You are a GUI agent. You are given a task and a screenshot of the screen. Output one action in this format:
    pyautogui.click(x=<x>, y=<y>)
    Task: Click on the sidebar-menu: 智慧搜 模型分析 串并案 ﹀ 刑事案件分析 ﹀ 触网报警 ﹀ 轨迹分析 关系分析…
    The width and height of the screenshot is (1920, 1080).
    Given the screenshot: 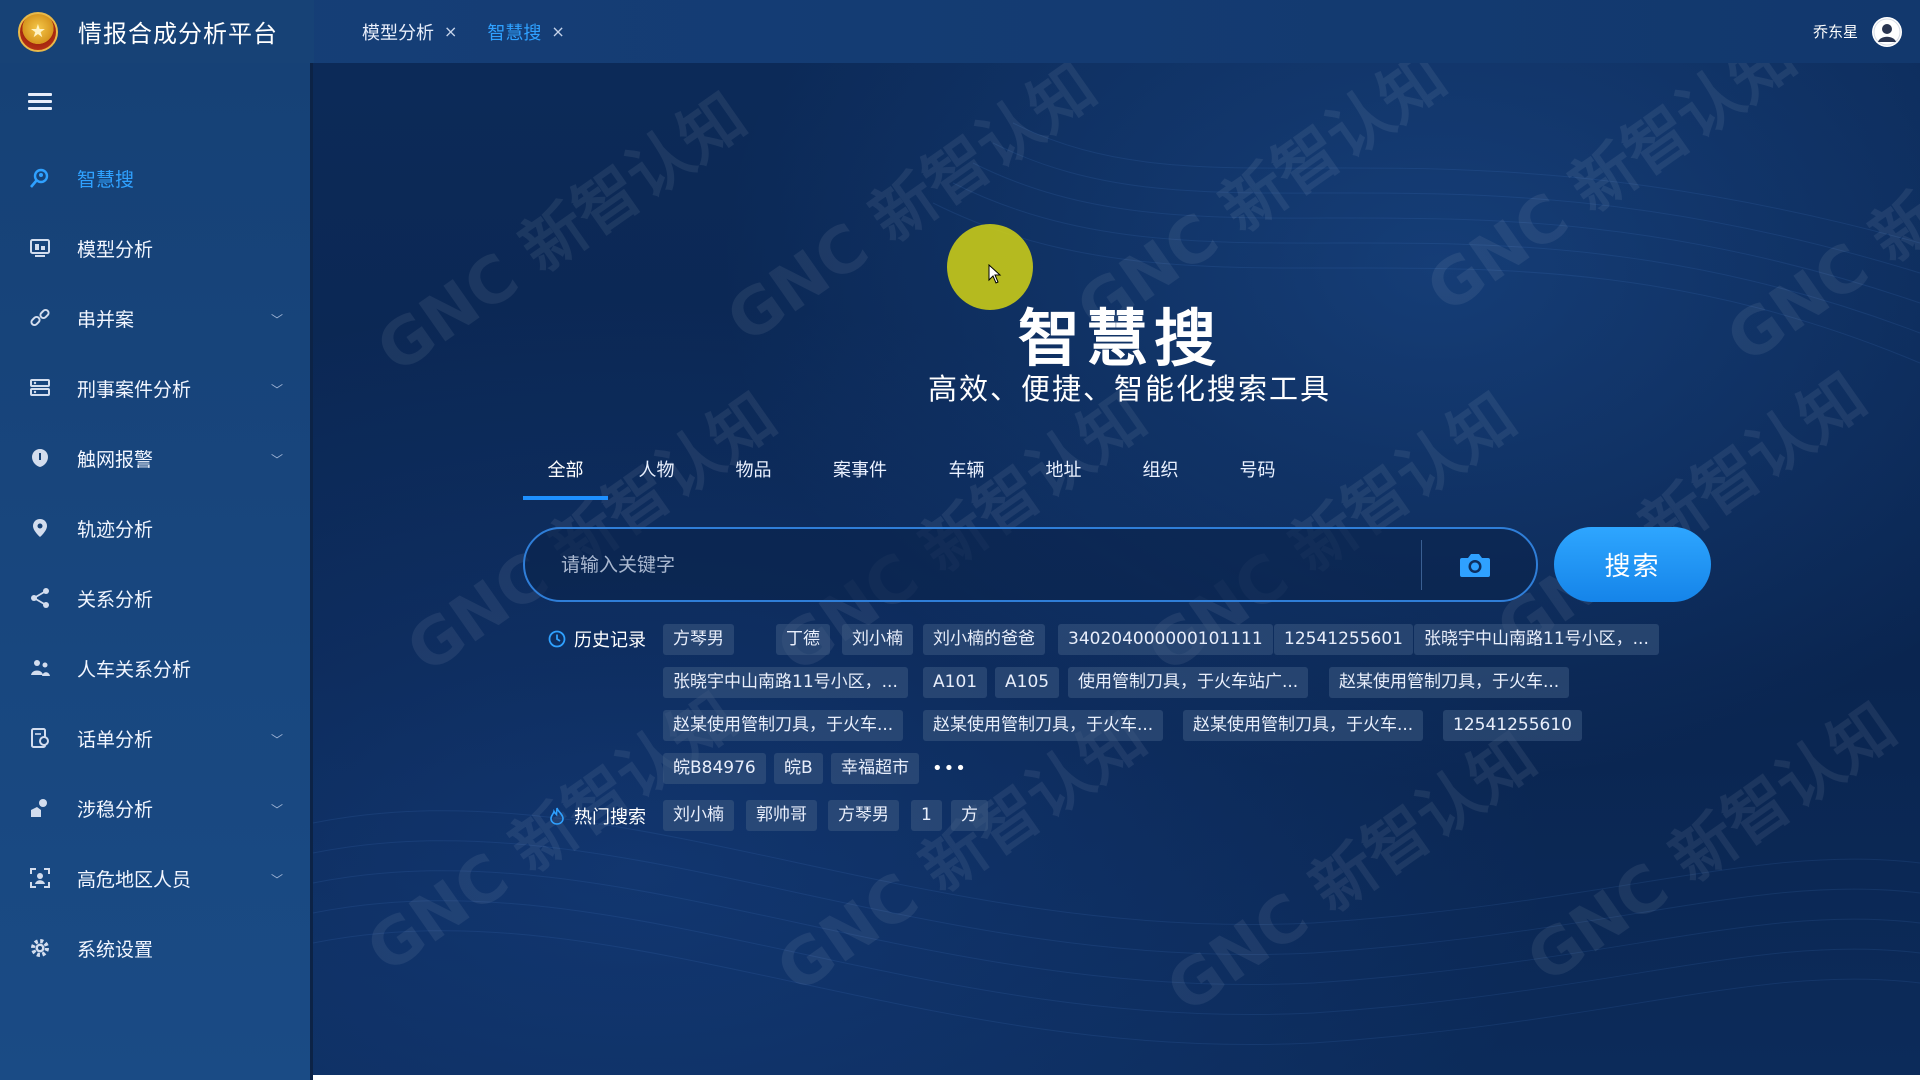 What is the action you would take?
    pyautogui.click(x=156, y=563)
    